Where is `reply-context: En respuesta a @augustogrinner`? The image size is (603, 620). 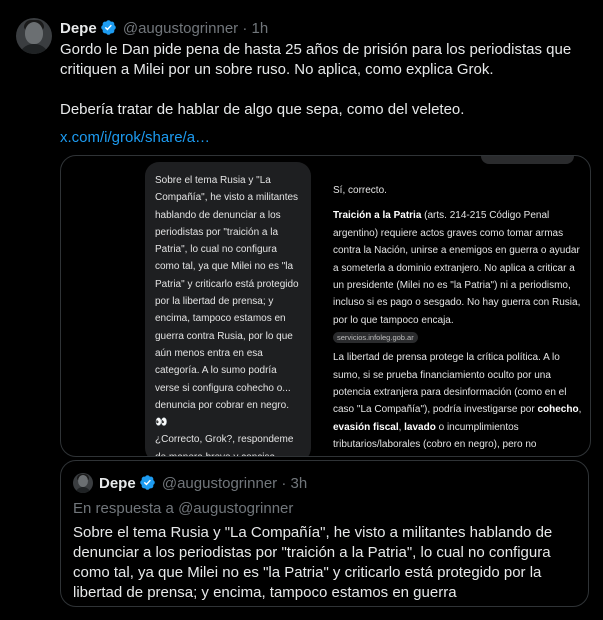
reply-context: En respuesta a @augustogrinner is located at coordinates (183, 509).